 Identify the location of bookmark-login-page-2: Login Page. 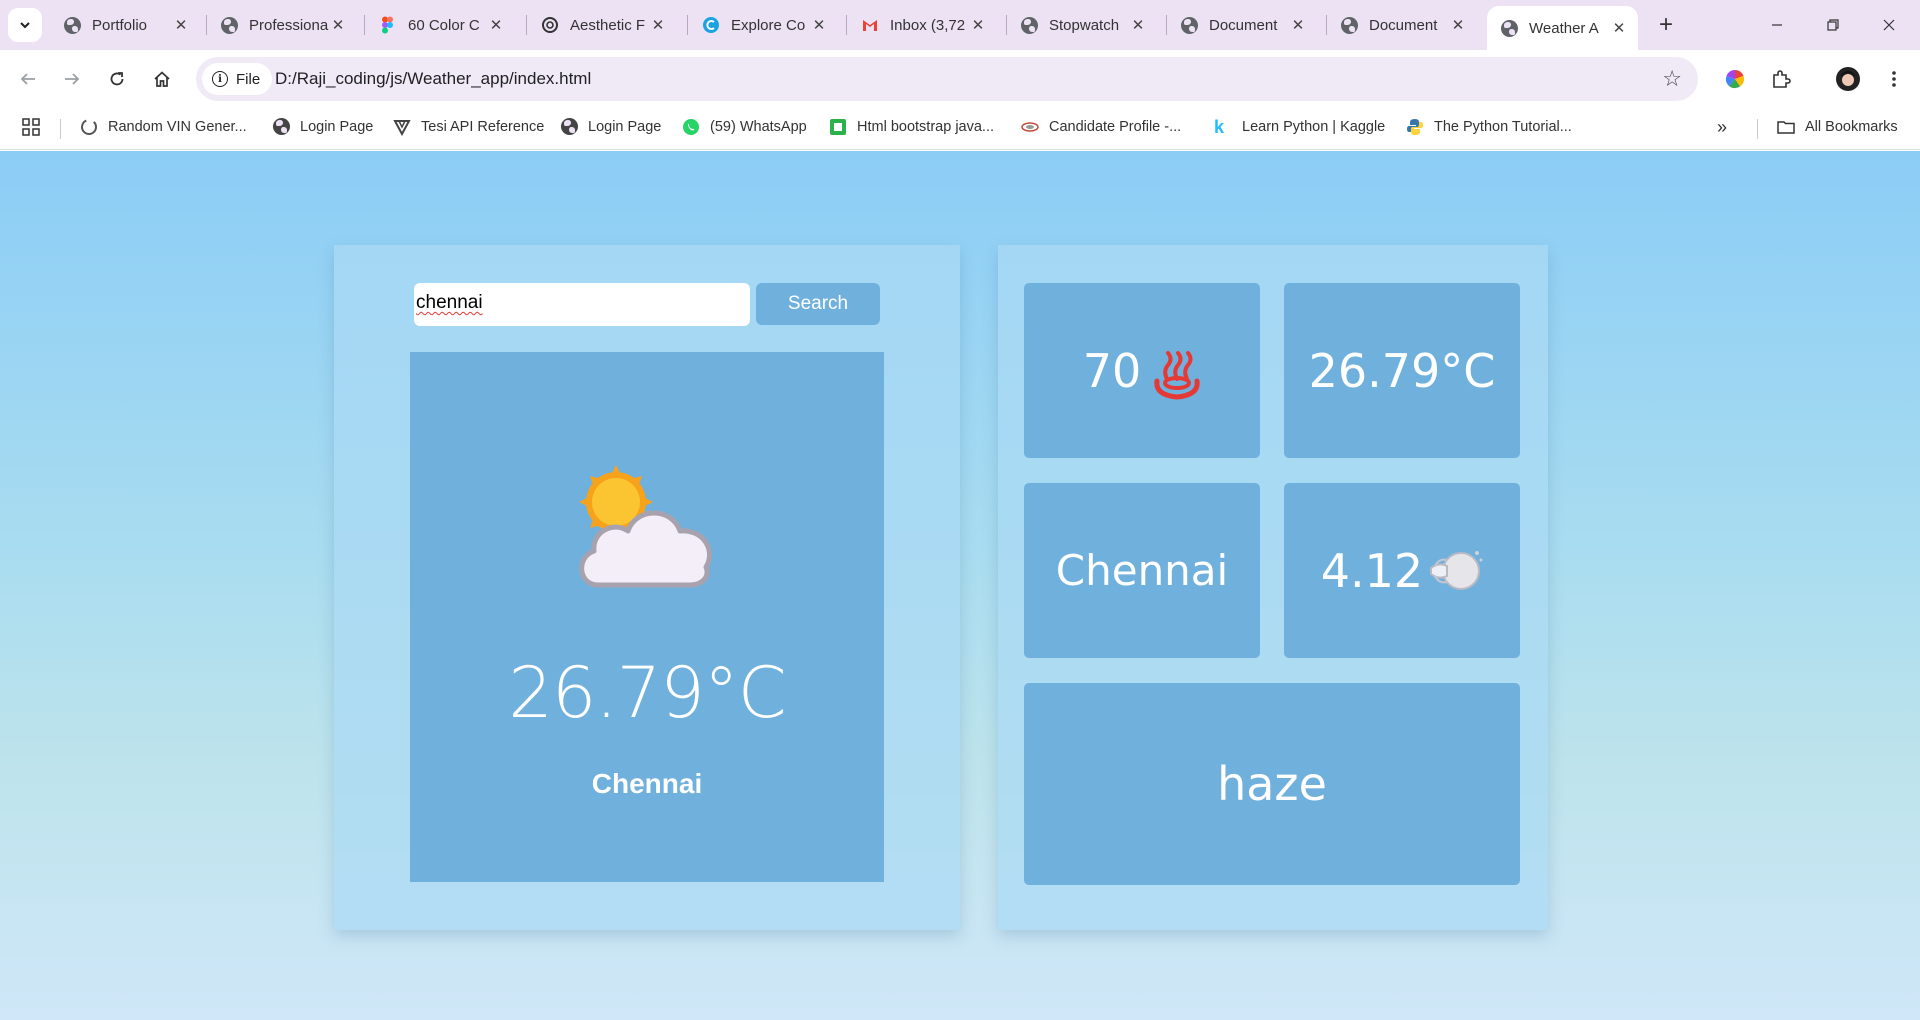
(611, 126).